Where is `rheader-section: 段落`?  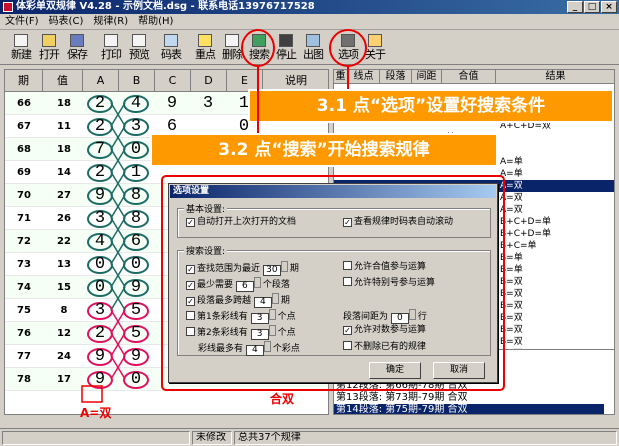
rheader-section: 段落 is located at coordinates (396, 77).